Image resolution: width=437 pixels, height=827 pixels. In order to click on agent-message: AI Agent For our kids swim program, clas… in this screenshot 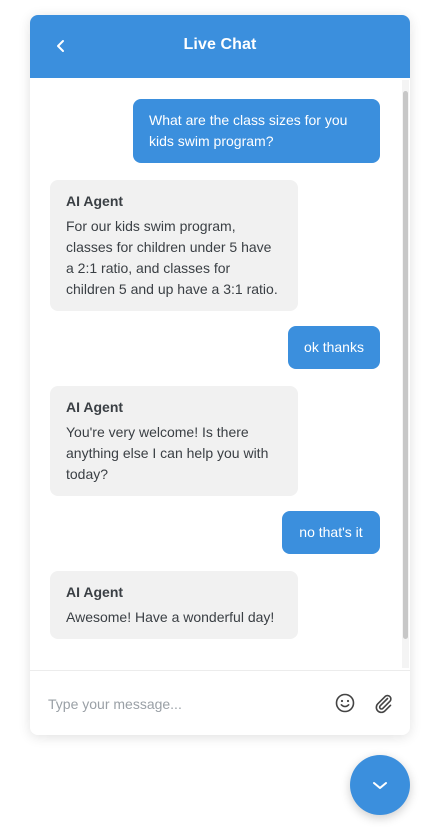, I will do `click(174, 245)`.